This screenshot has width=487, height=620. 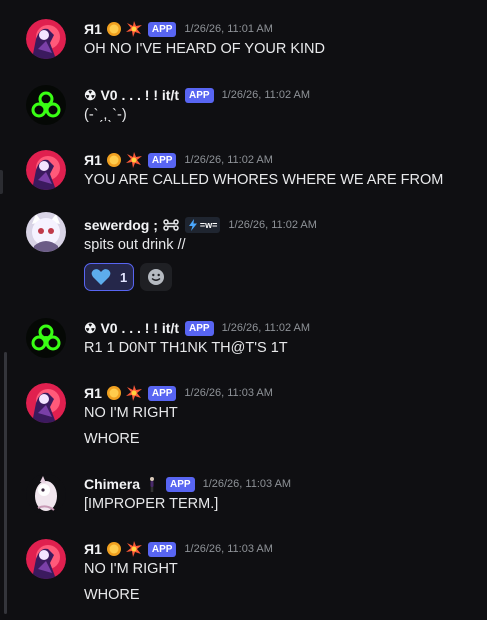 I want to click on chimera-character-avatar-icon, so click(x=46, y=494).